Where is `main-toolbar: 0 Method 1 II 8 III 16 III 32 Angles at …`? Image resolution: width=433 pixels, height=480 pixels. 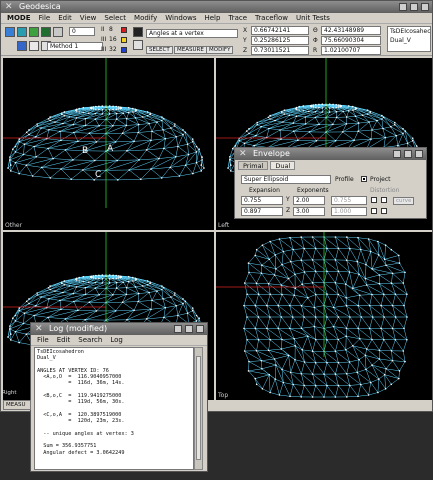
main-toolbar: 0 Method 1 II 8 III 16 III 32 Angles at … is located at coordinates (216, 40).